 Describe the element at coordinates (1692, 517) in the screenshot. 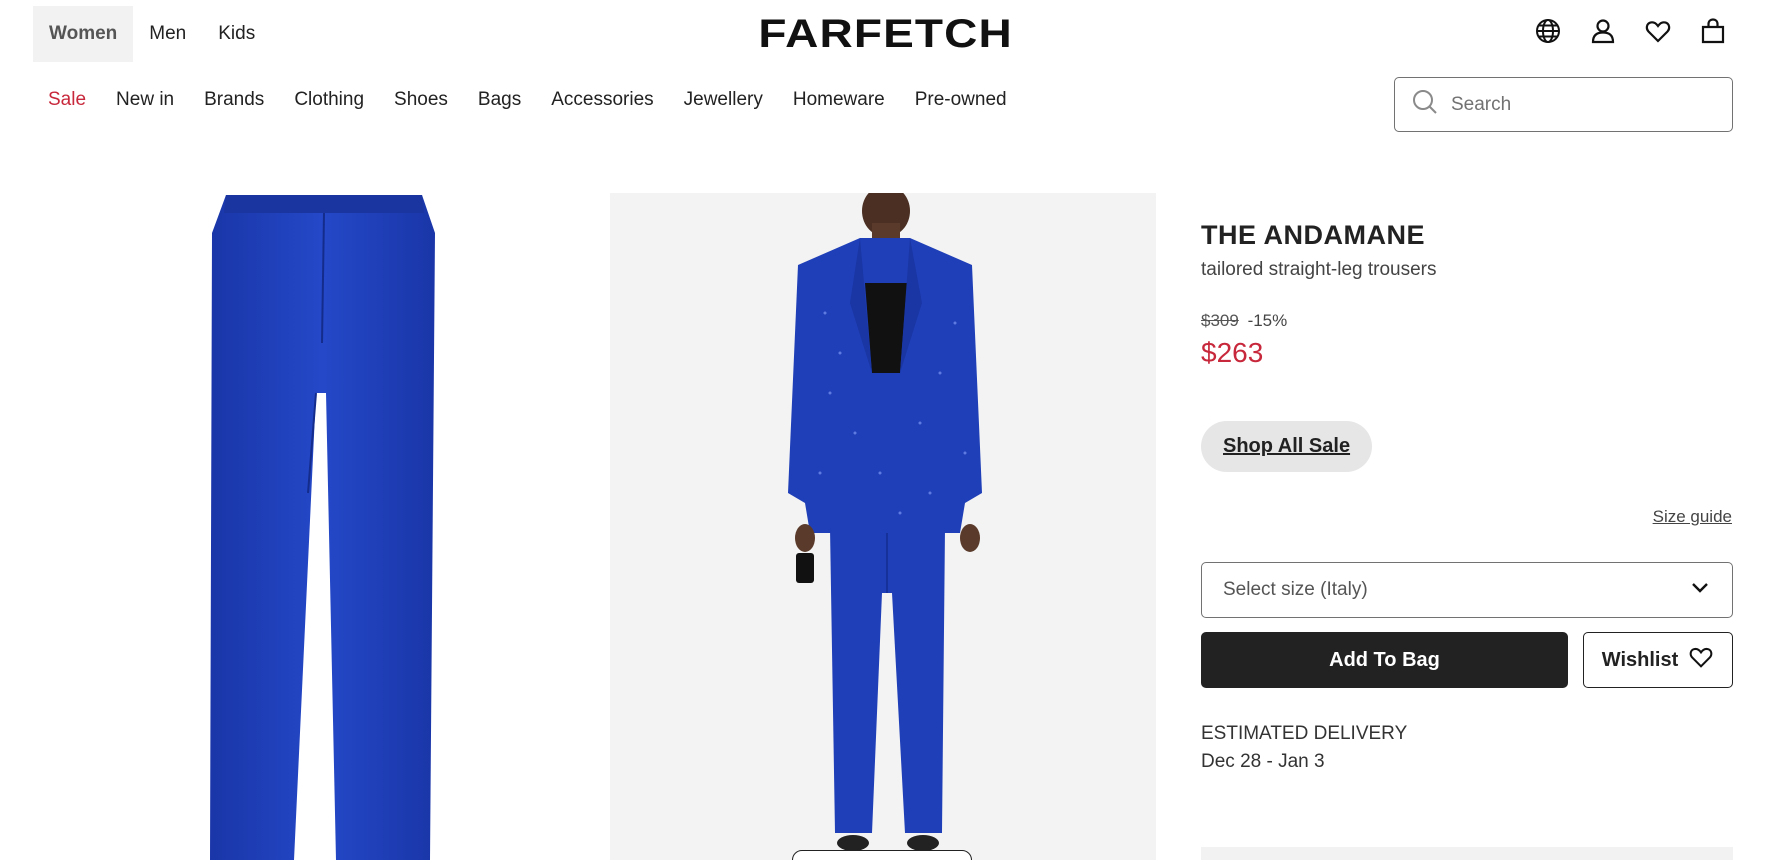

I see `size-guide-link: Size guide` at that location.